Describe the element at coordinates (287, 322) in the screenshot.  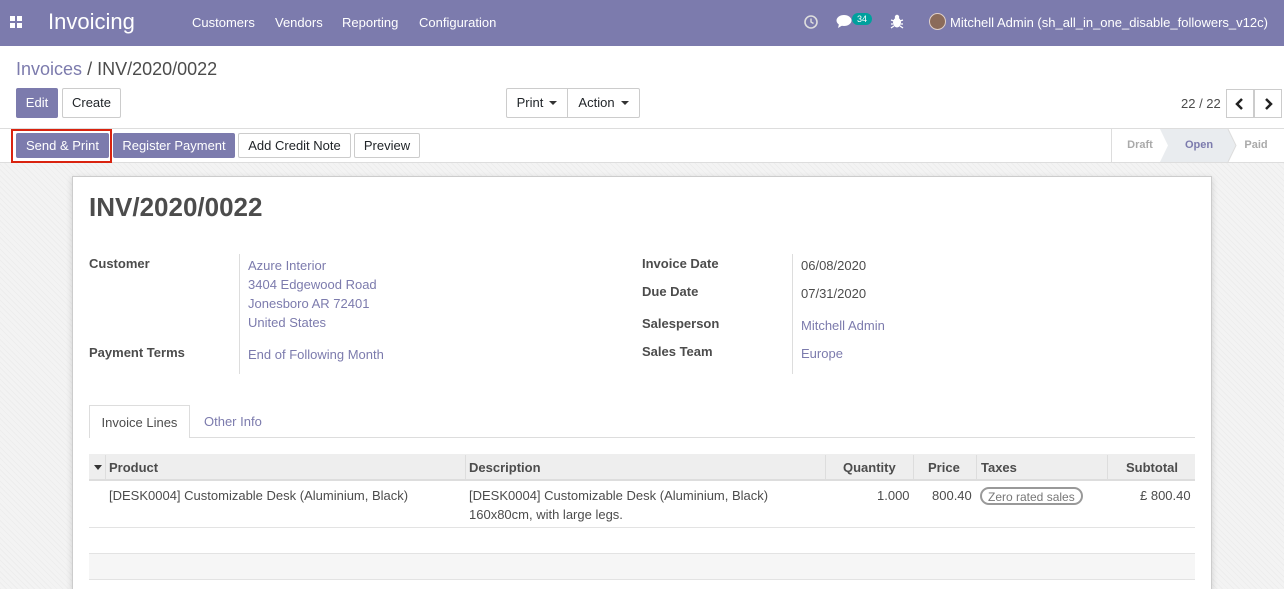
I see `customer-address-country: United States` at that location.